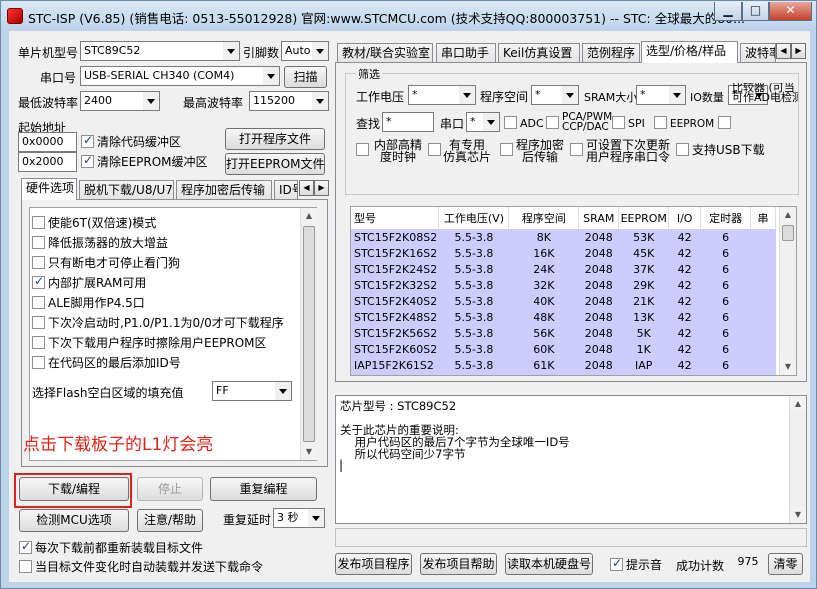  Describe the element at coordinates (49, 189) in the screenshot. I see `tab-hardware-options: 硬件选项` at that location.